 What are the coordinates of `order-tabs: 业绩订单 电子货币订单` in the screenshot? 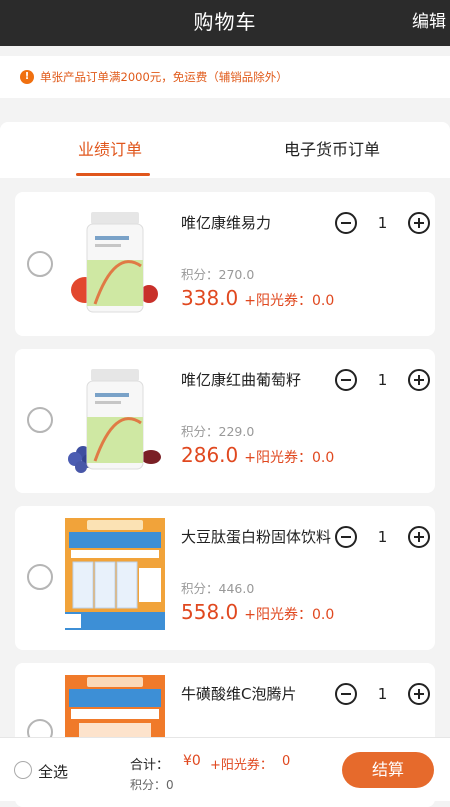 It's located at (225, 150).